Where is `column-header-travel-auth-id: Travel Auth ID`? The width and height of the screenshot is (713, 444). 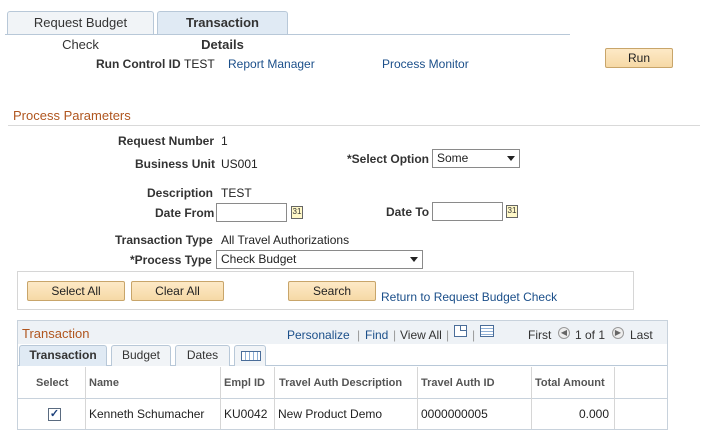 column-header-travel-auth-id: Travel Auth ID is located at coordinates (458, 383).